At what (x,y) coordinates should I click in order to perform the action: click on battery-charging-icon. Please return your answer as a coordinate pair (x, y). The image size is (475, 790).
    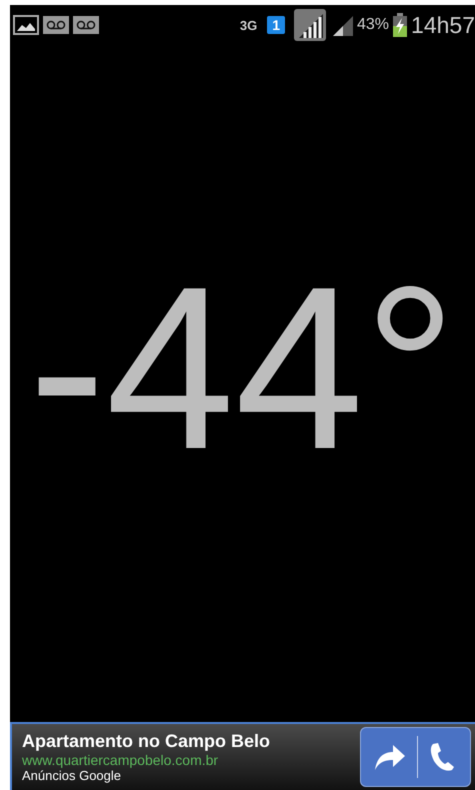
    Looking at the image, I should click on (400, 25).